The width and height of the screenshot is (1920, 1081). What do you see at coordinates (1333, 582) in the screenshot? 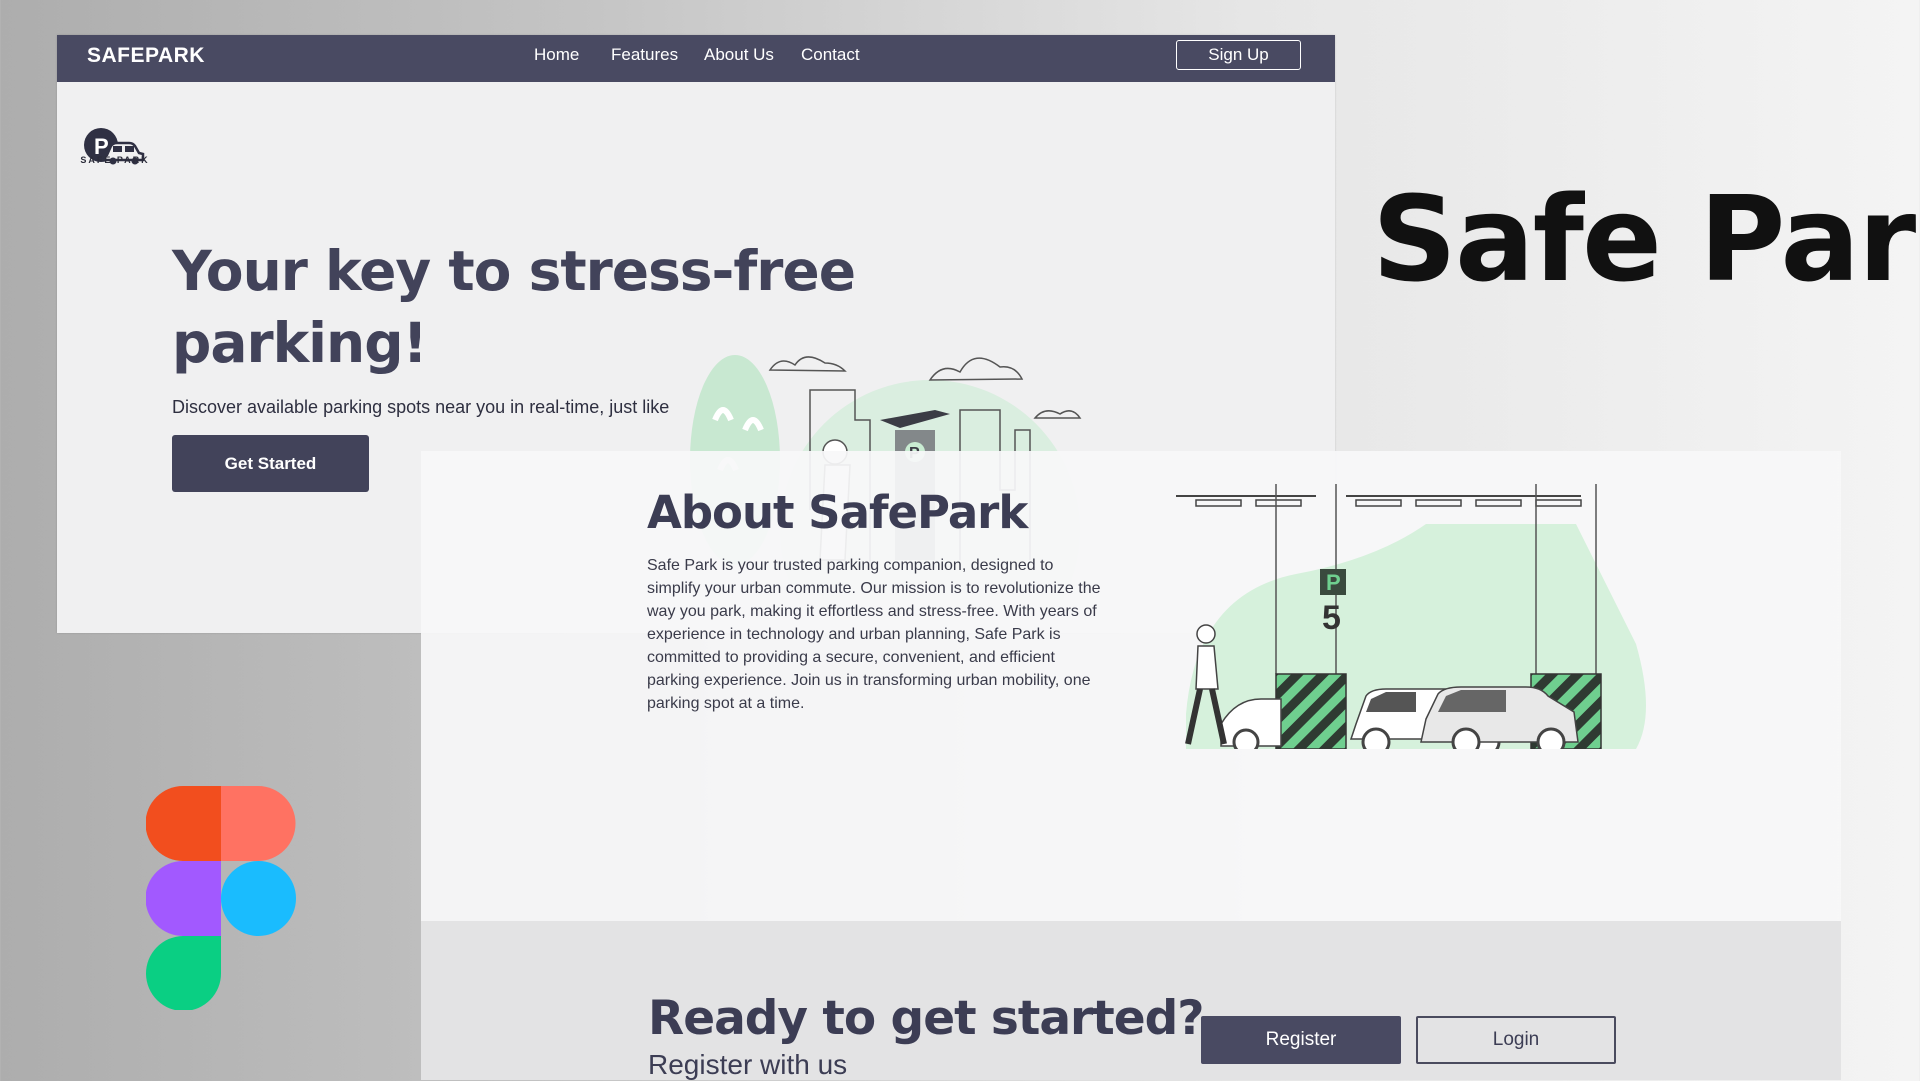
I see `svg-text: P` at bounding box center [1333, 582].